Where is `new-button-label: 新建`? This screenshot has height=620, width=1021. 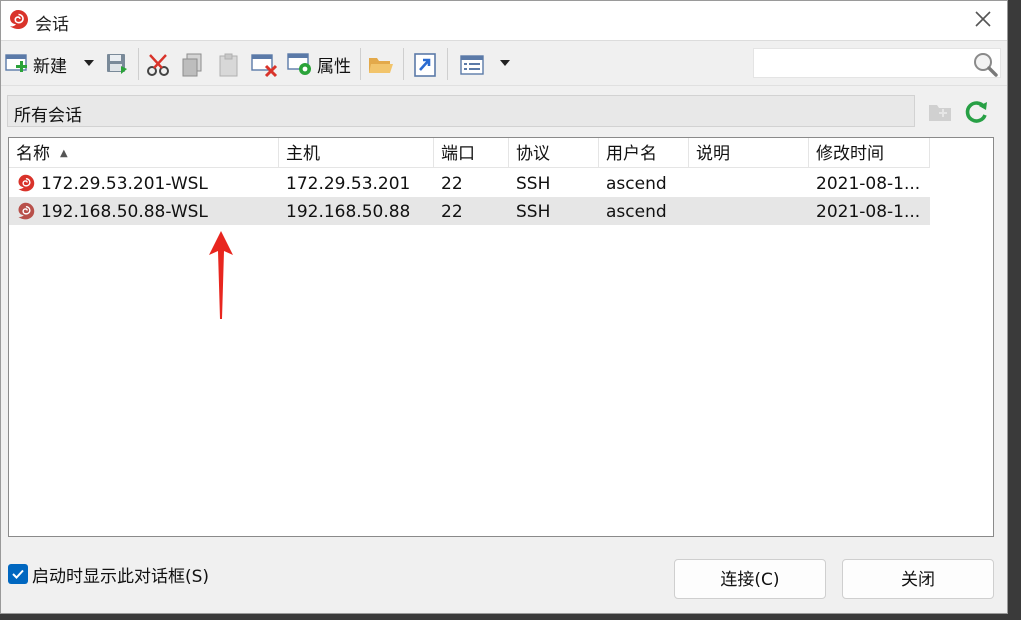 new-button-label: 新建 is located at coordinates (50, 66).